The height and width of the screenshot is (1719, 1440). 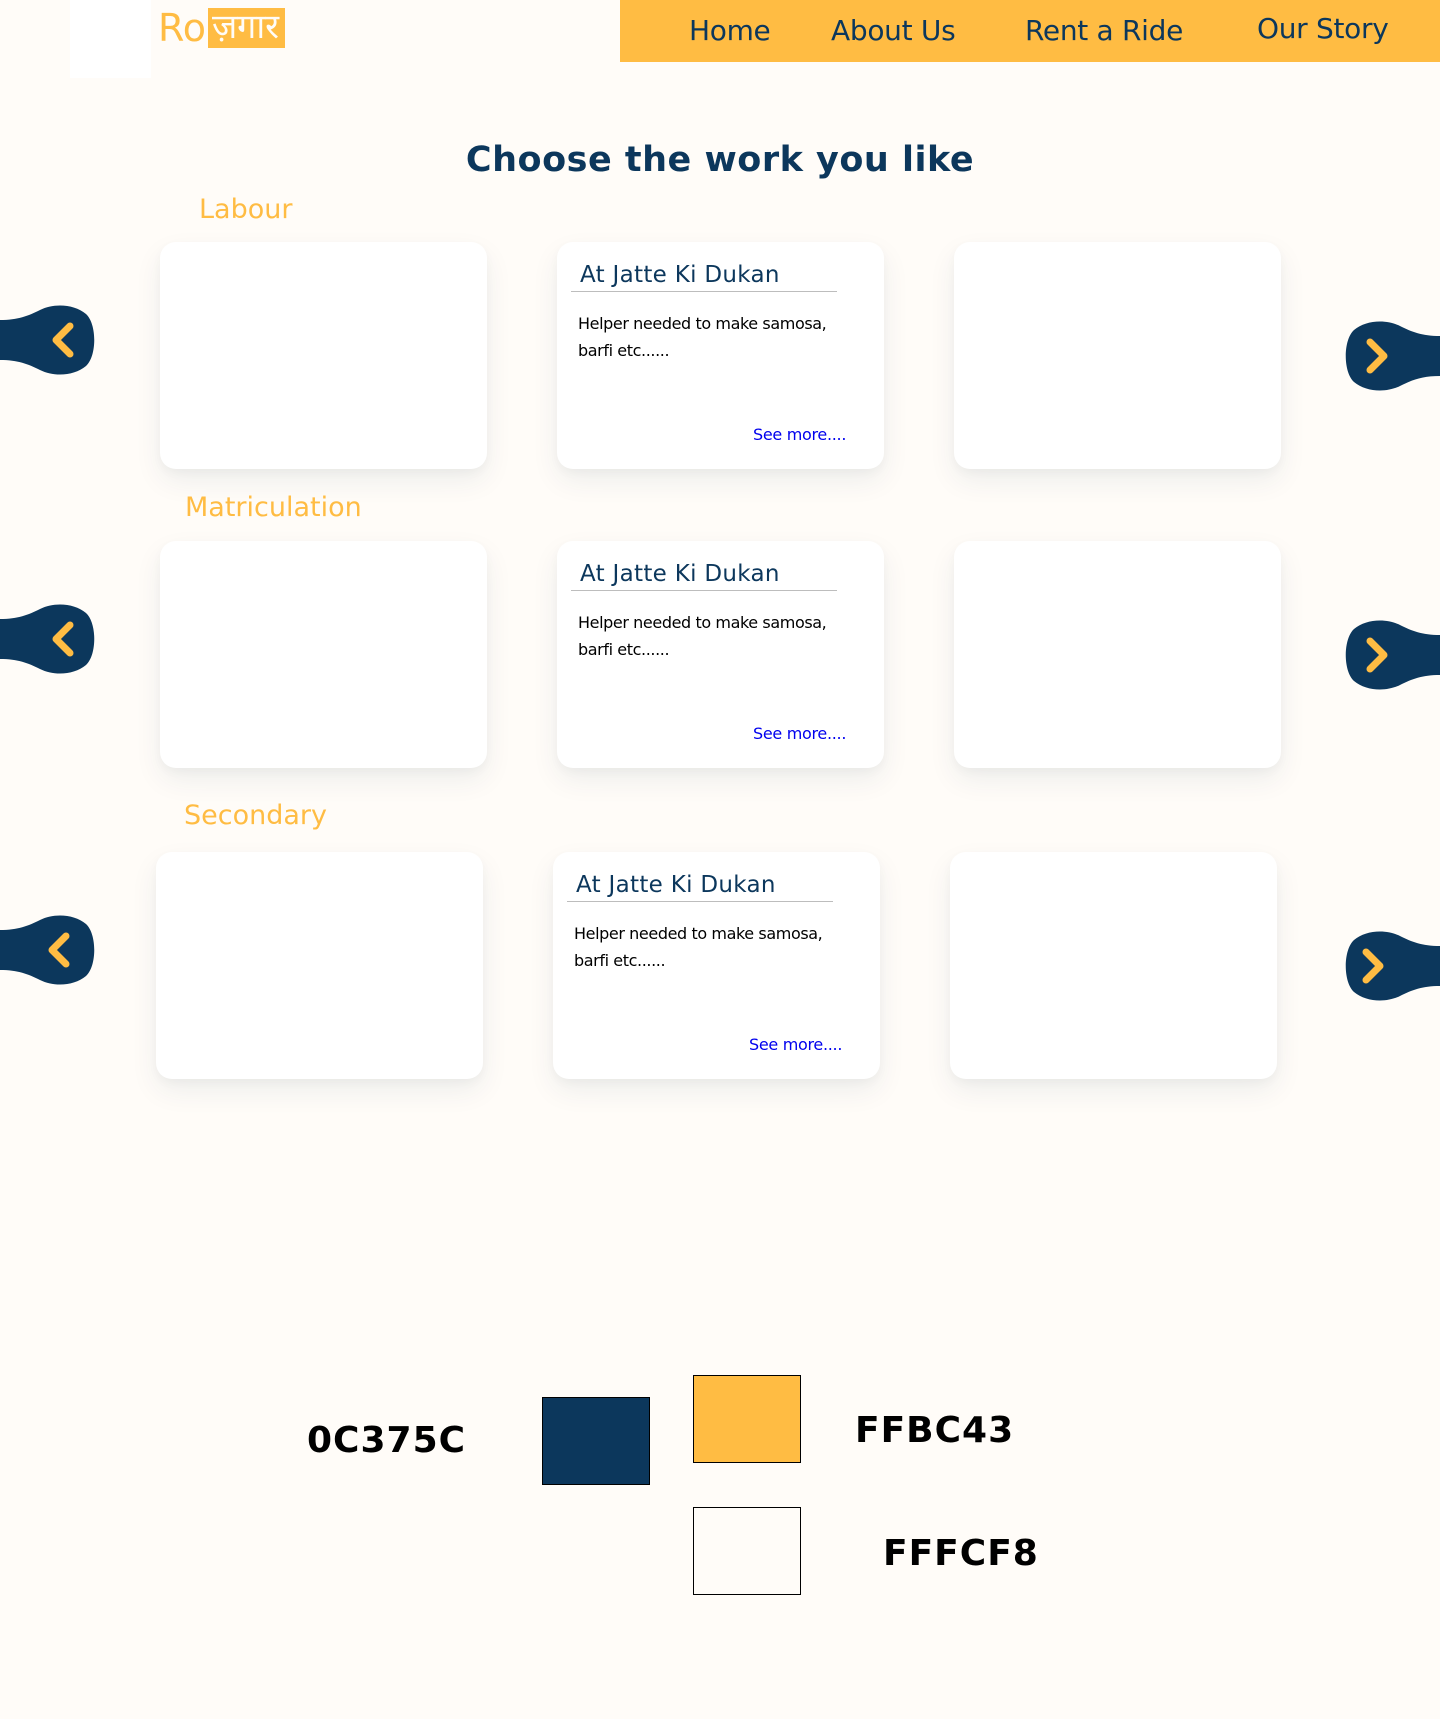 I want to click on logo-latin-text: Ro, so click(x=182, y=28).